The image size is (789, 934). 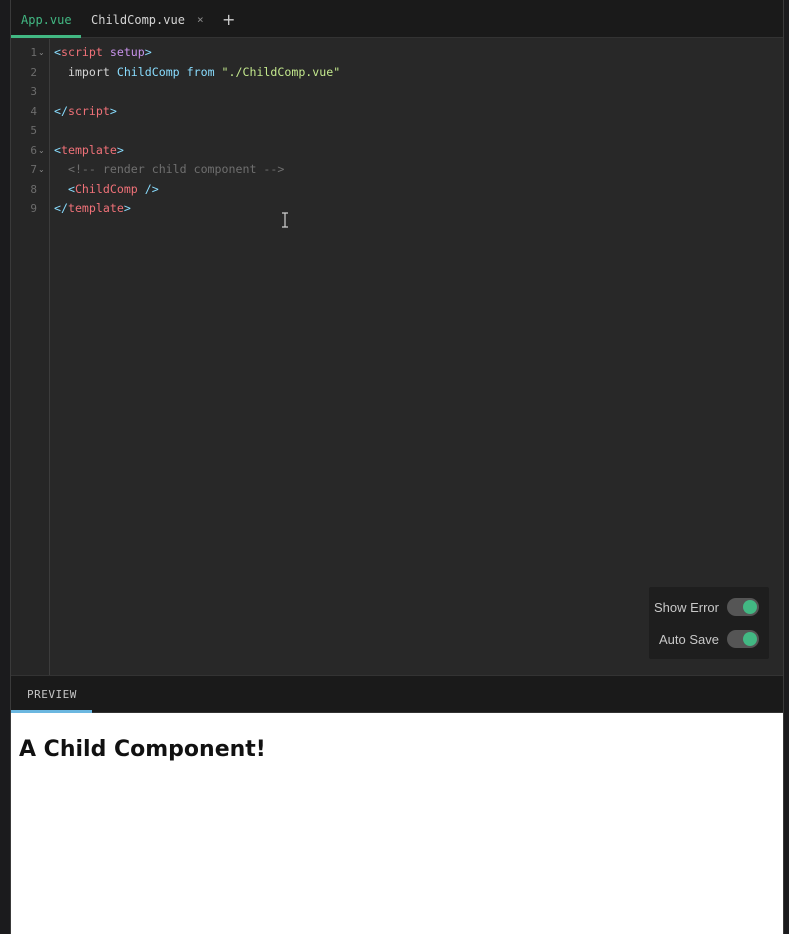 I want to click on close-icon: ×, so click(x=200, y=20).